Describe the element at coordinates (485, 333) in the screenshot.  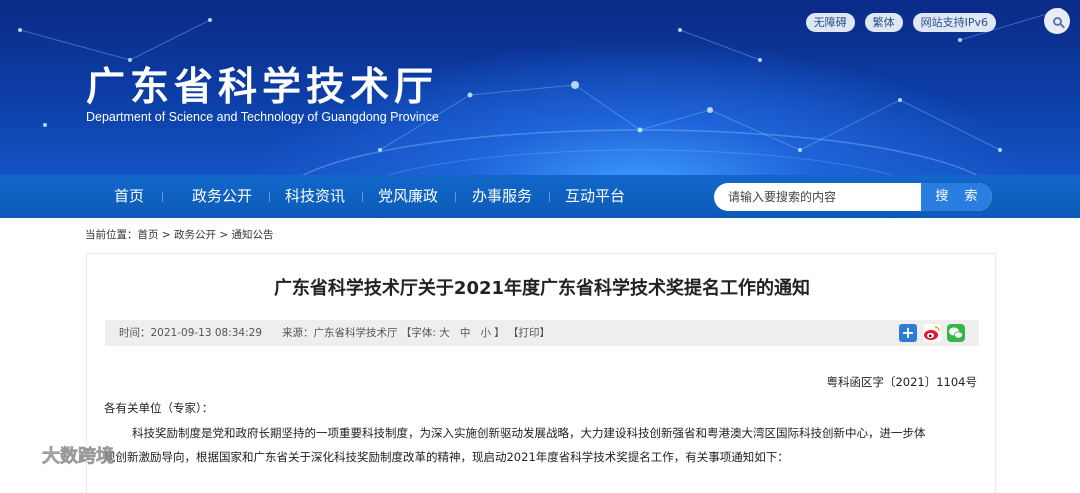
I see `font-small-button: 小` at that location.